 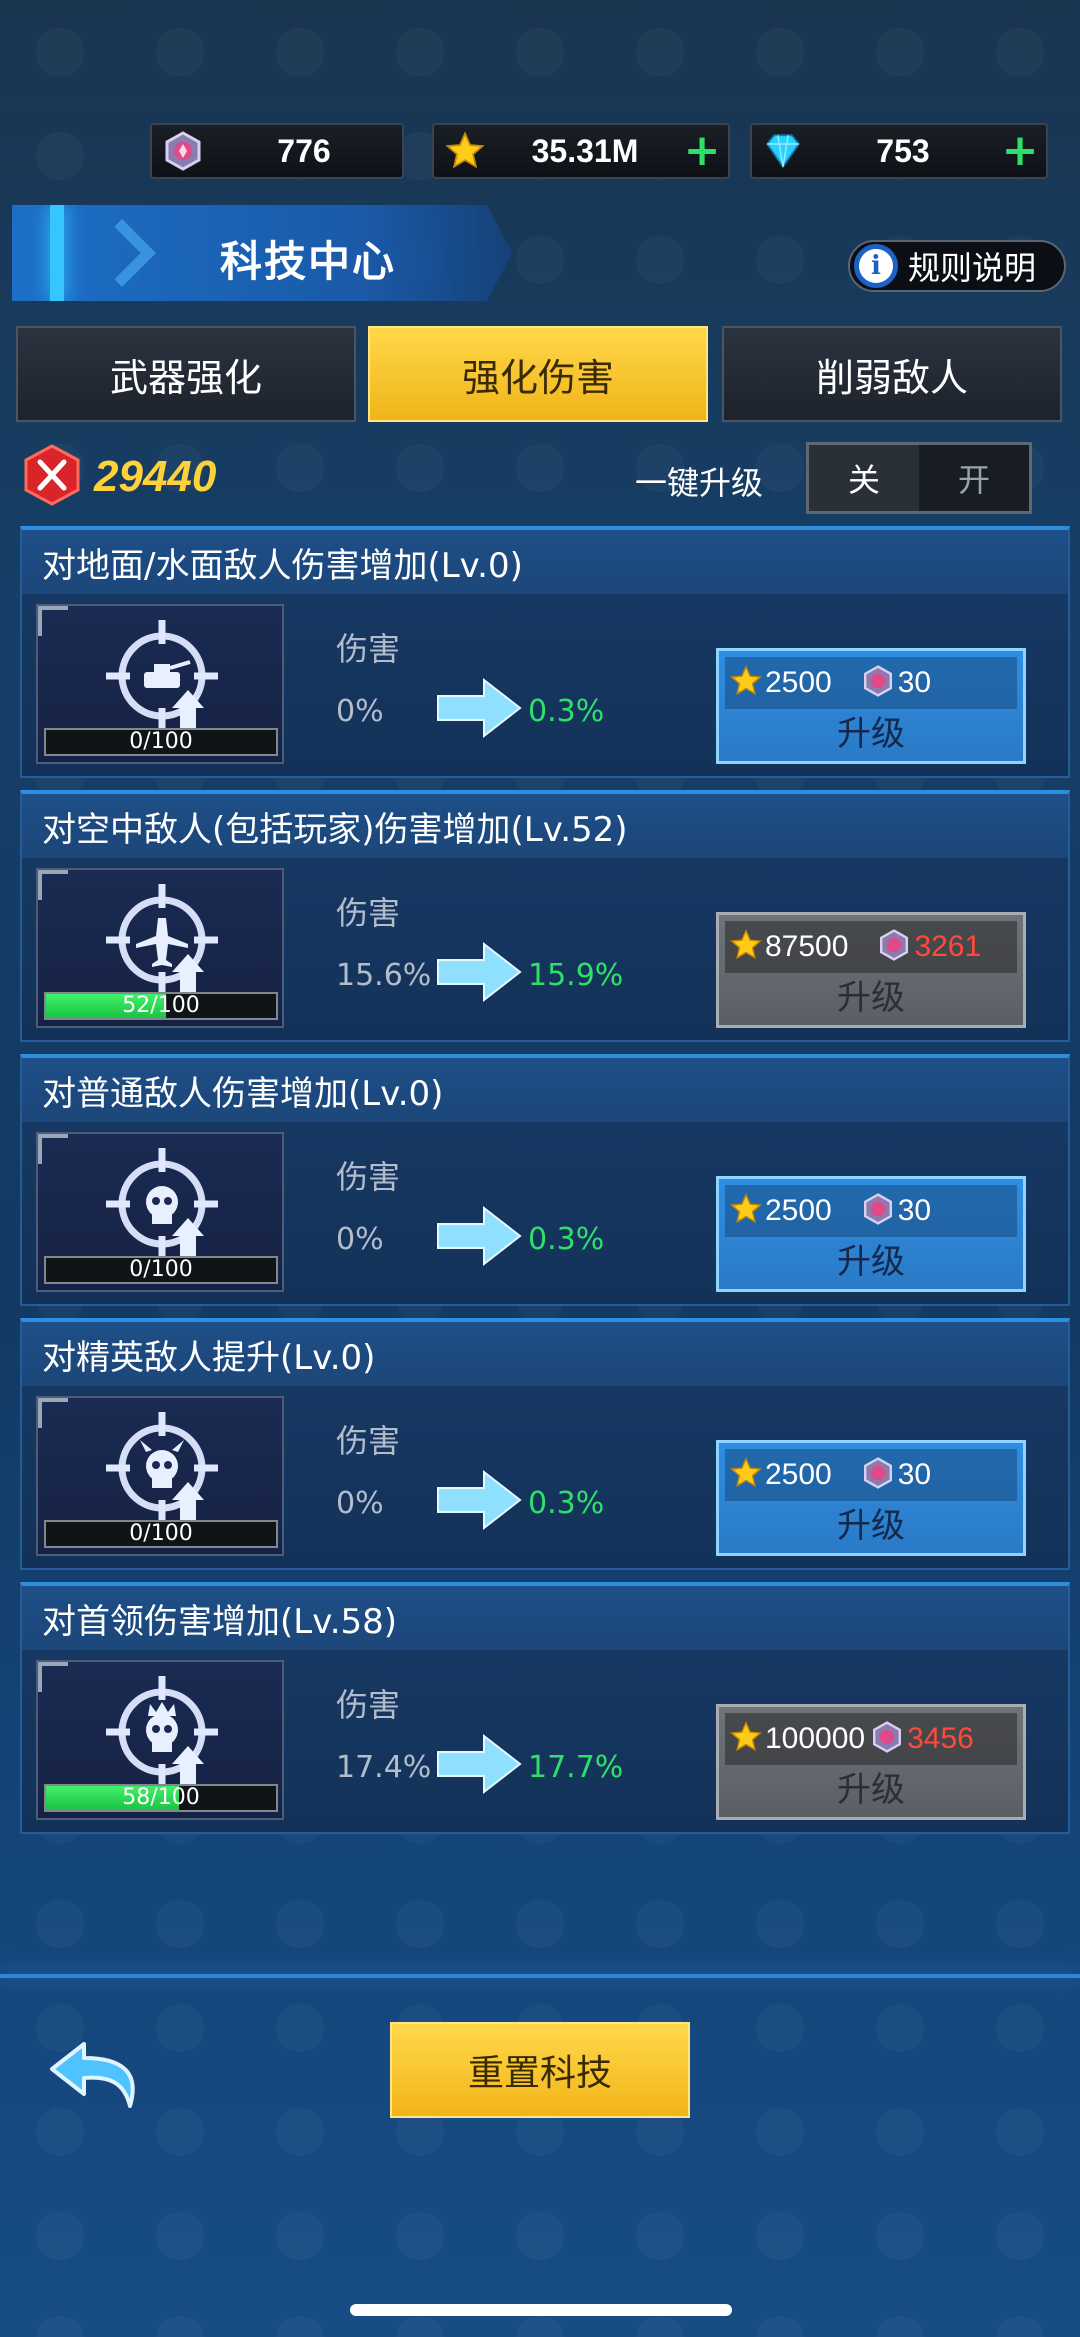 I want to click on skull-target-icon, so click(x=162, y=1204).